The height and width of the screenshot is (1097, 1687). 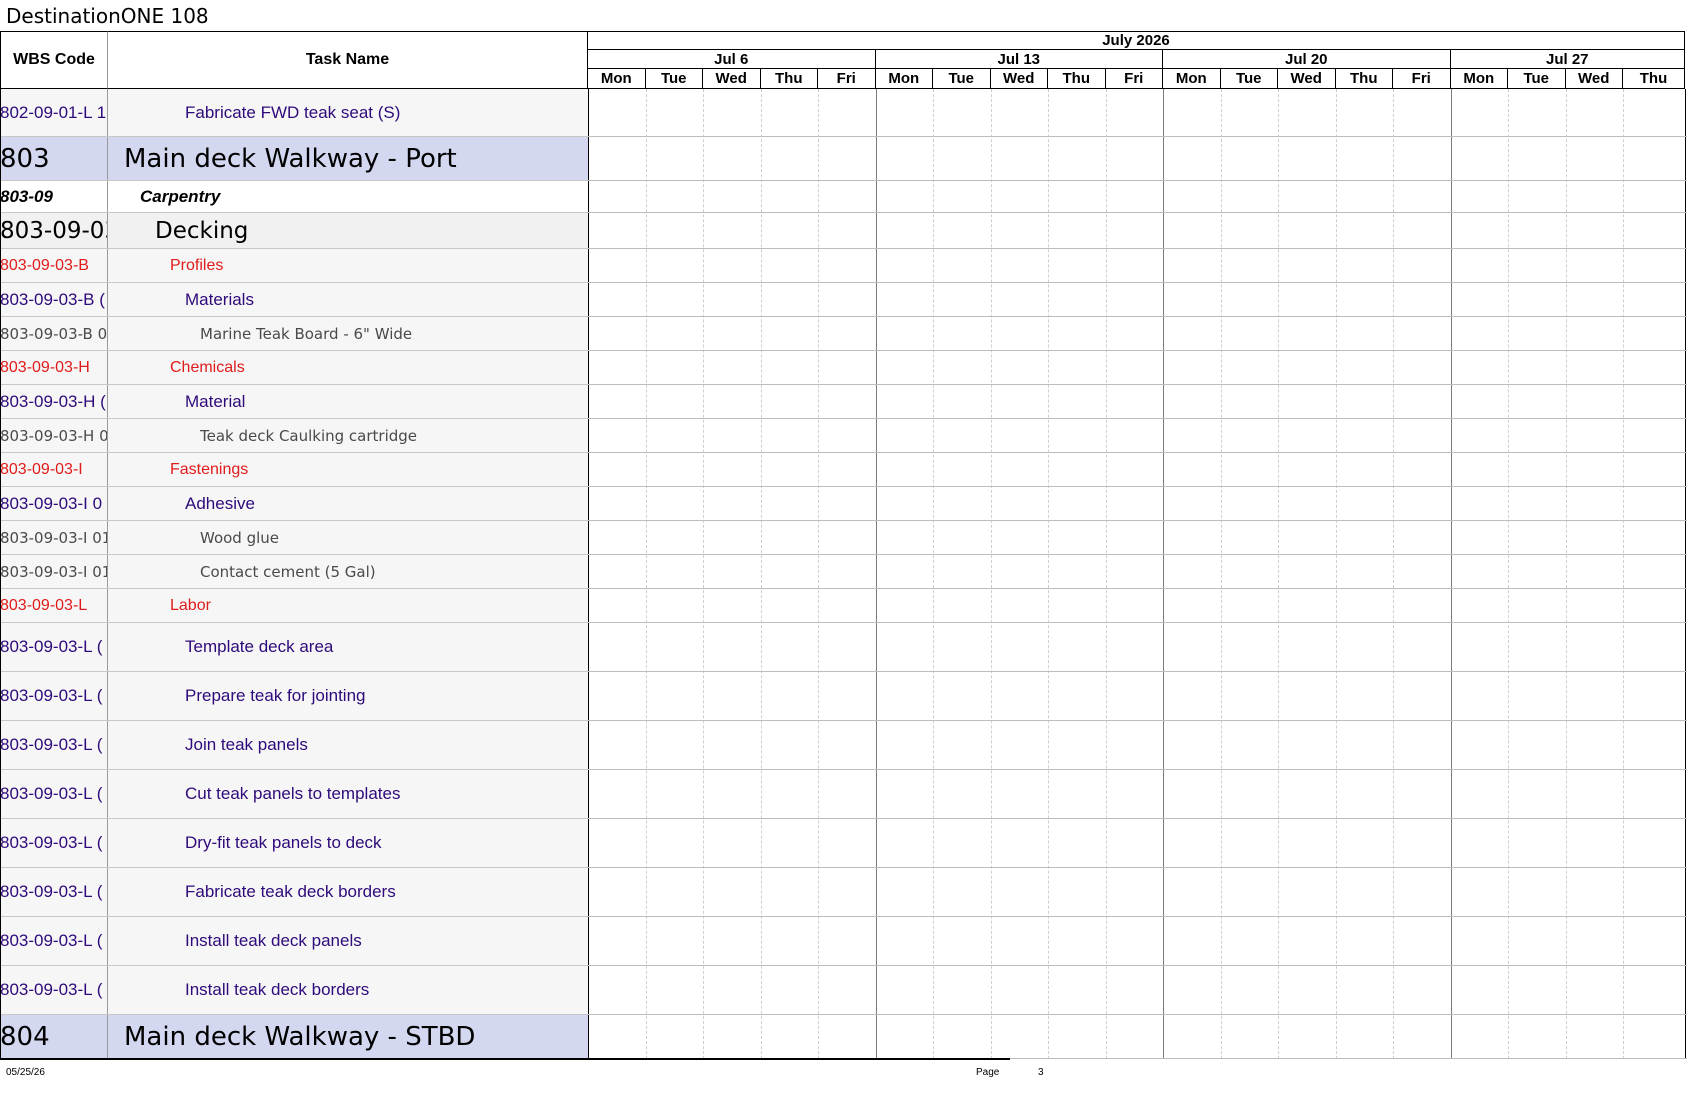 I want to click on task-row: 803-09-03-L (Install teak deck borders, so click(x=294, y=990).